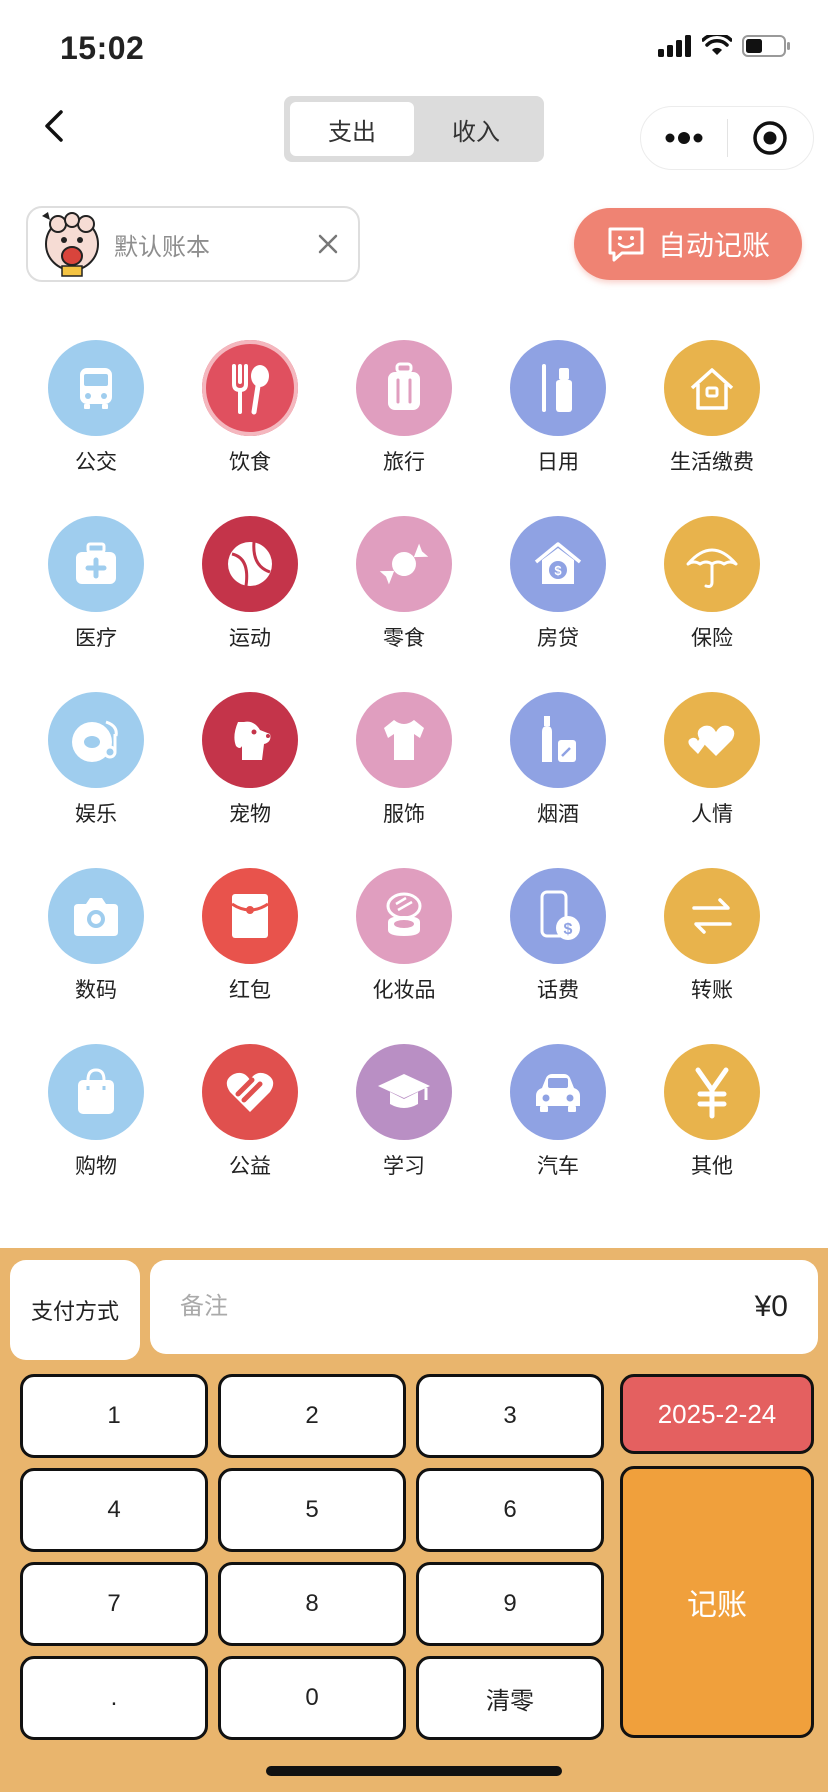 This screenshot has width=828, height=1792. I want to click on category-item: 娱乐, so click(96, 762).